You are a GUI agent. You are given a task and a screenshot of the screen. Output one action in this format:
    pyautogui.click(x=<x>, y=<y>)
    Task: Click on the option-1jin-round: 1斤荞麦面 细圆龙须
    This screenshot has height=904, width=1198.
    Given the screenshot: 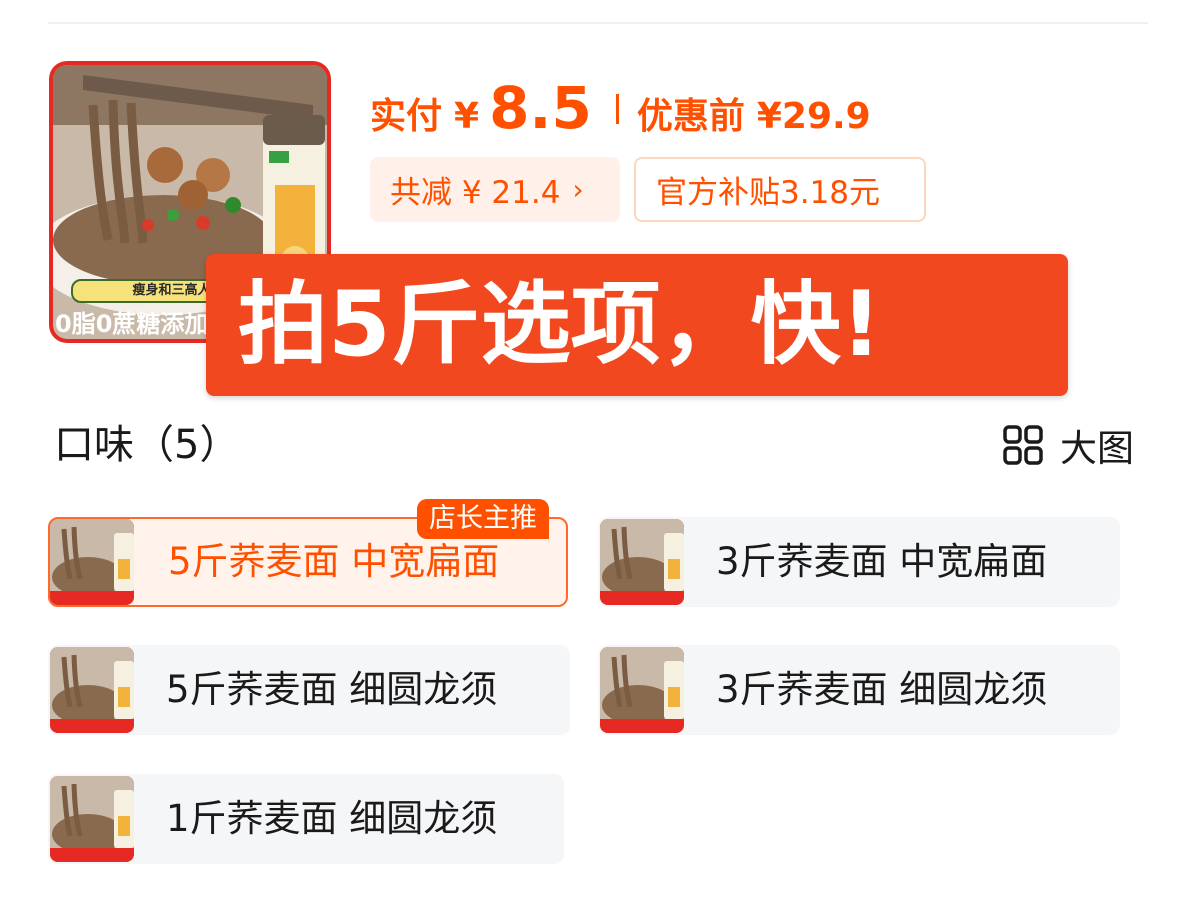 What is the action you would take?
    pyautogui.click(x=306, y=819)
    